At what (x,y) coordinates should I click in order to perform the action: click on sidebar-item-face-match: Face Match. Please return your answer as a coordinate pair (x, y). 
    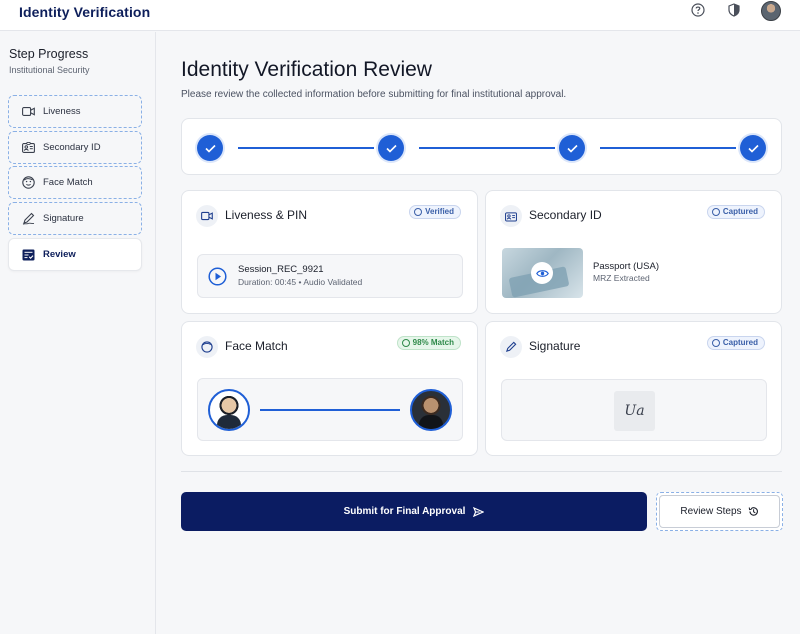
    Looking at the image, I should click on (75, 182).